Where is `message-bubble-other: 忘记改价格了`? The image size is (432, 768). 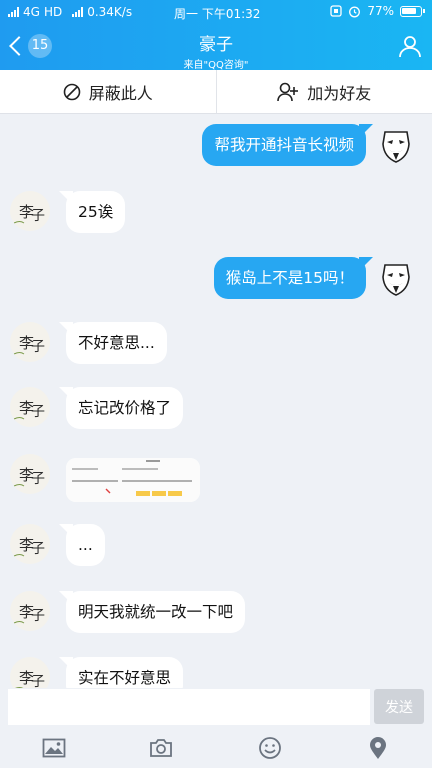 message-bubble-other: 忘记改价格了 is located at coordinates (125, 408).